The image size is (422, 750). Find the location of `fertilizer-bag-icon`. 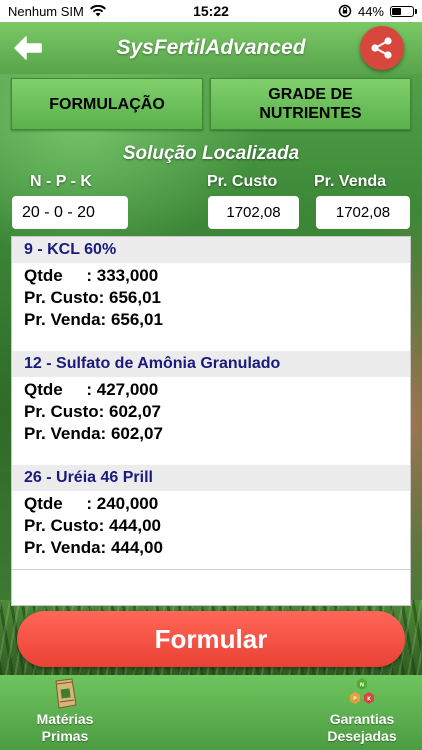

fertilizer-bag-icon is located at coordinates (66, 693).